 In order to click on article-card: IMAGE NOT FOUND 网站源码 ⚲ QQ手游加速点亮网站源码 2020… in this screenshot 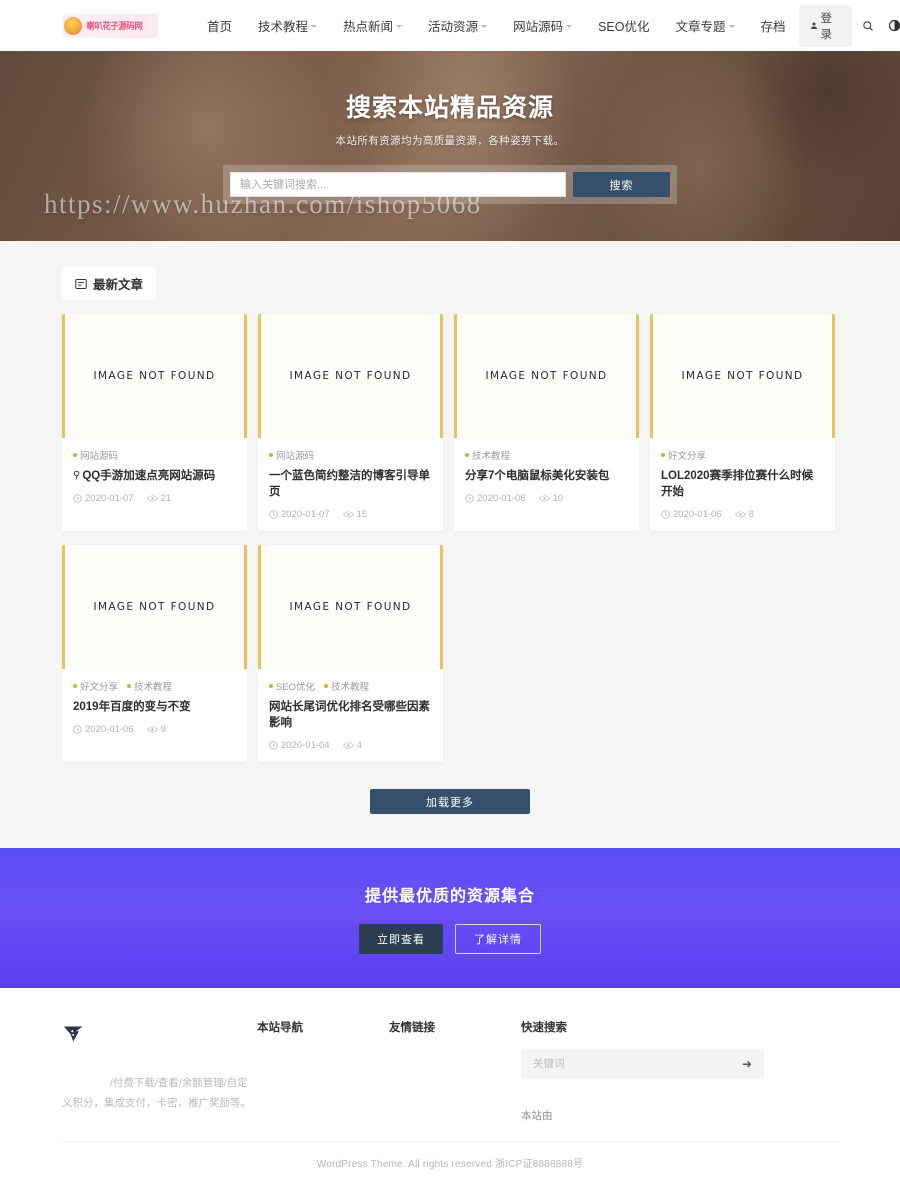, I will do `click(154, 423)`.